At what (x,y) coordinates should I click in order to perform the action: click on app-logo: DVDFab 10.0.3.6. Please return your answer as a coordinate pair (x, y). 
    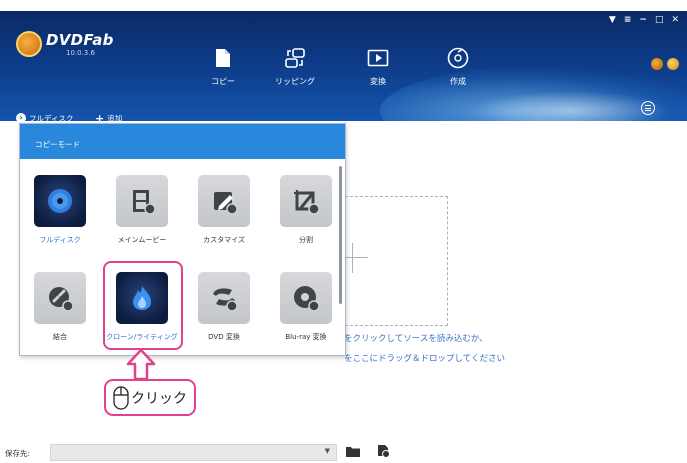
    Looking at the image, I should click on (65, 44).